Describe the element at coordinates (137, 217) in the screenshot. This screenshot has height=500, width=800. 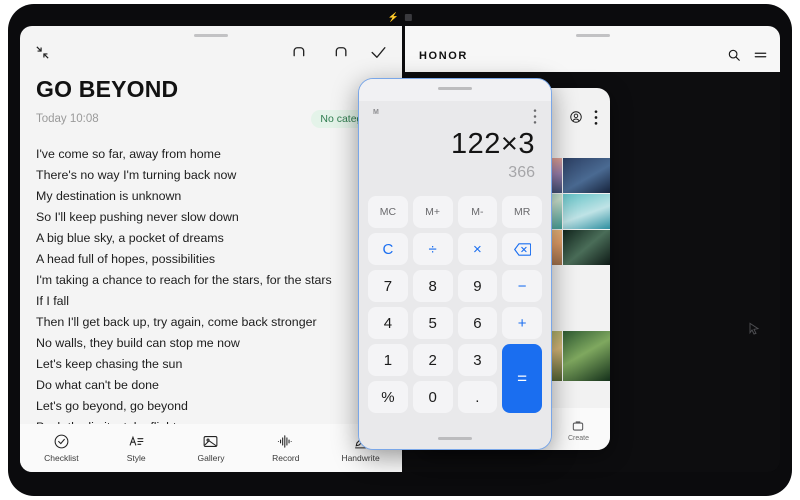
I see `note-line: So I'll keep pushing never slow down` at that location.